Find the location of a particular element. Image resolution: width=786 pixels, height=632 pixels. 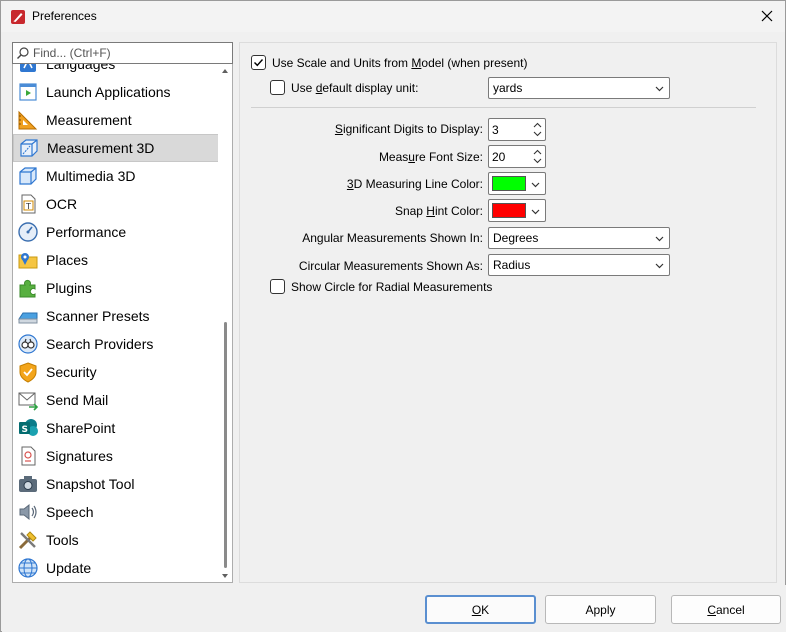

default-unit-checkbox is located at coordinates (277, 87).